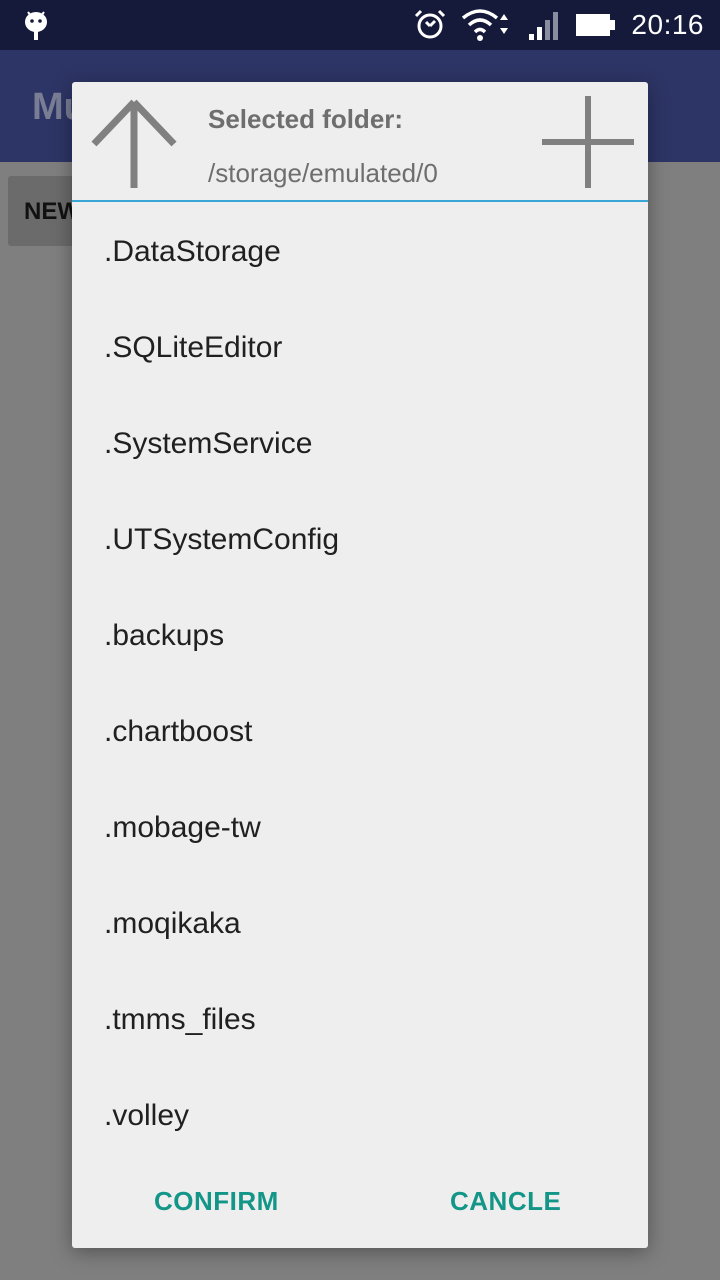 The image size is (720, 1280). What do you see at coordinates (544, 26) in the screenshot?
I see `signal-icon` at bounding box center [544, 26].